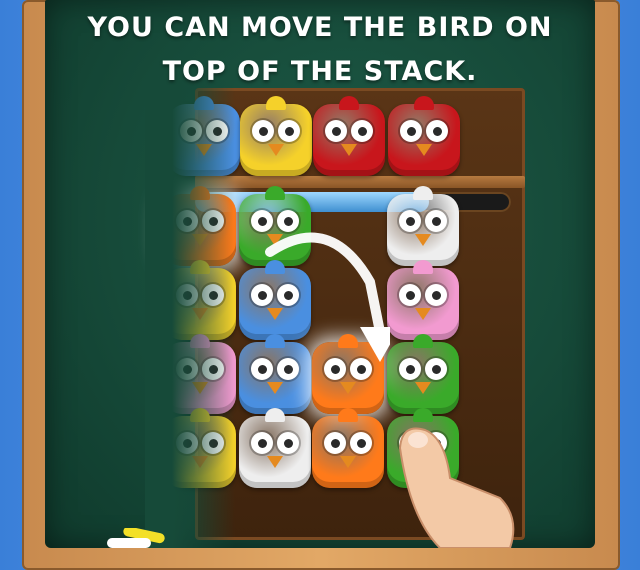 Image resolution: width=640 pixels, height=570 pixels. I want to click on green-bird, so click(423, 374).